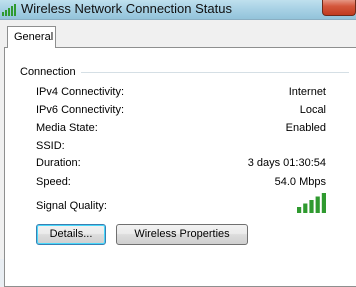 The width and height of the screenshot is (356, 287). Describe the element at coordinates (50, 146) in the screenshot. I see `ssid-label: SSID:` at that location.